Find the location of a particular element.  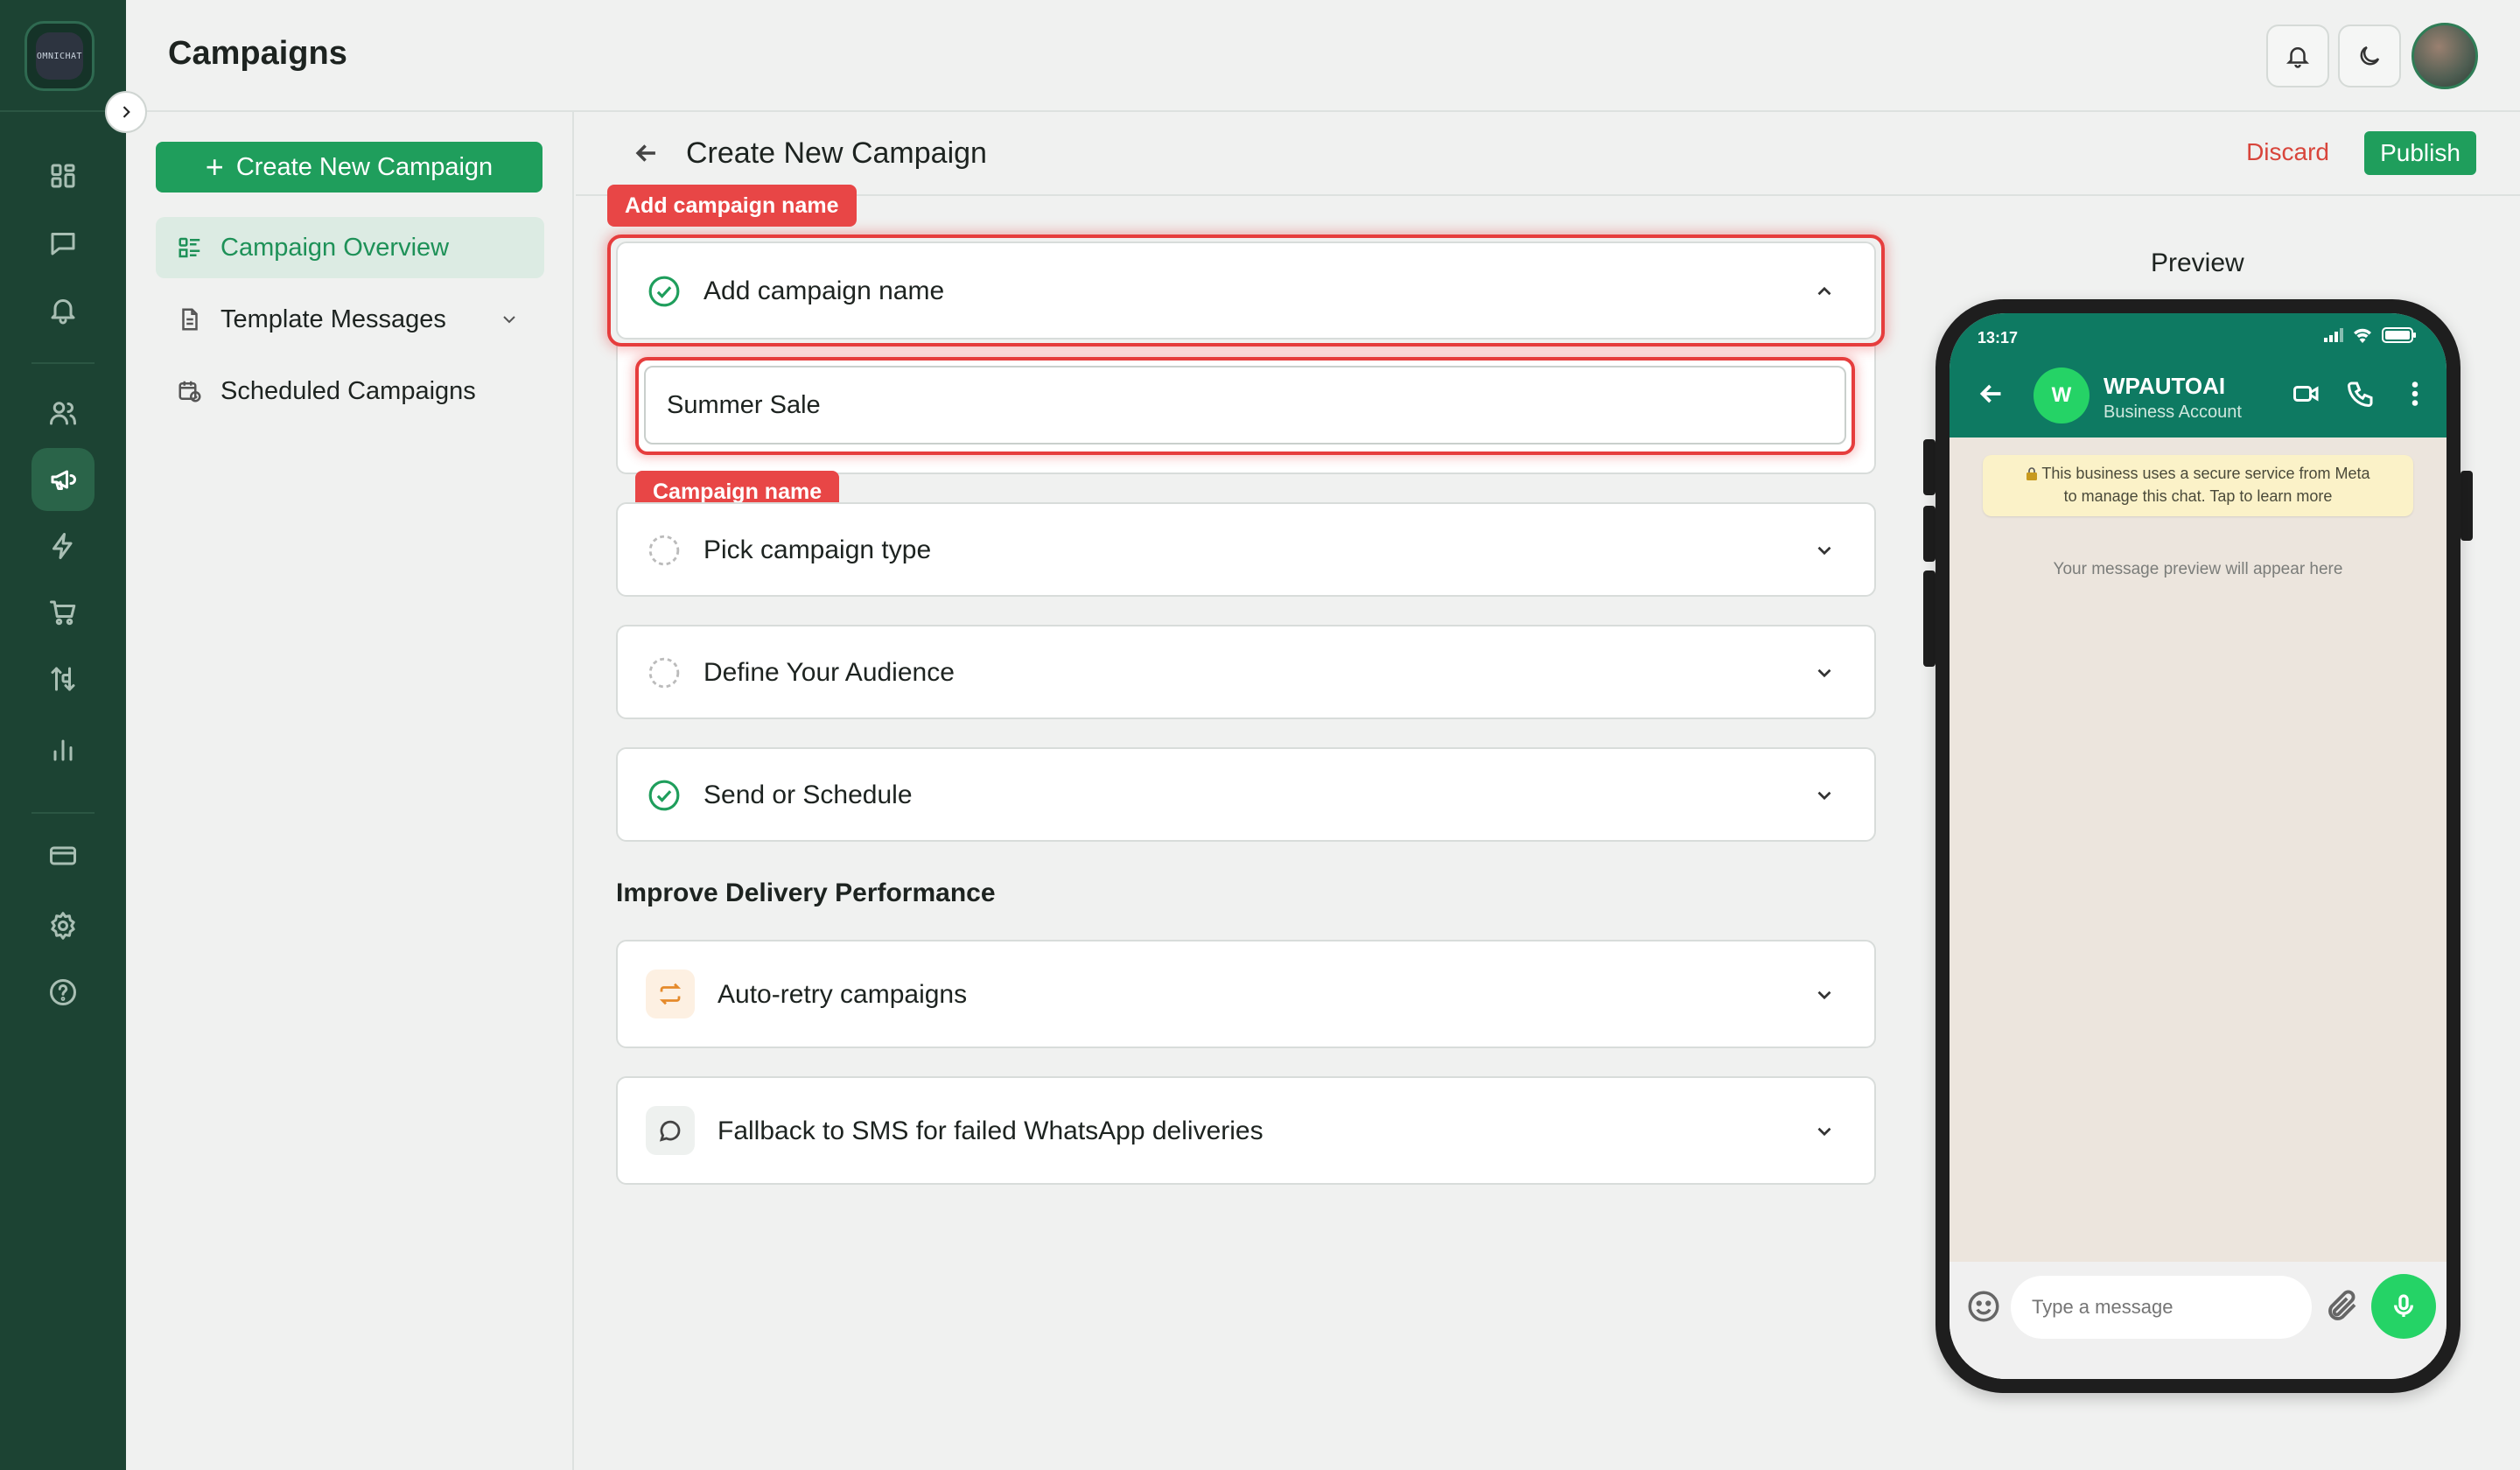

step-title: Send or Schedule is located at coordinates (808, 794).